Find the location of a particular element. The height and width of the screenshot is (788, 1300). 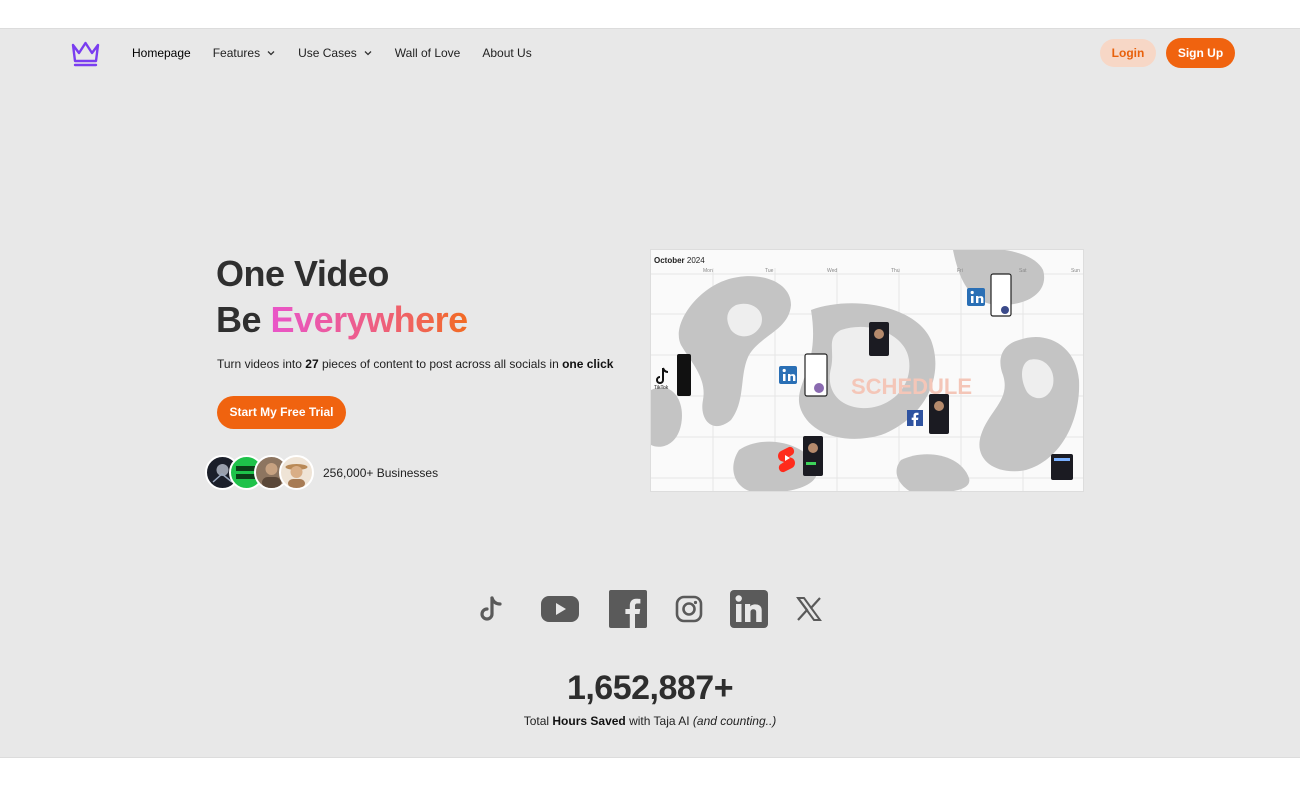

x-icon is located at coordinates (809, 609).